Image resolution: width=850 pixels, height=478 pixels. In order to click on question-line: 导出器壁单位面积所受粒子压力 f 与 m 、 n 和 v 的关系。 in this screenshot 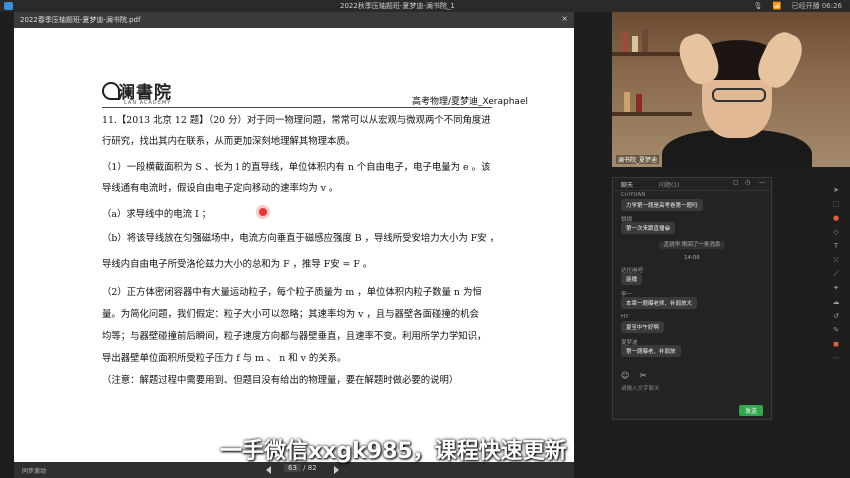, I will do `click(224, 358)`.